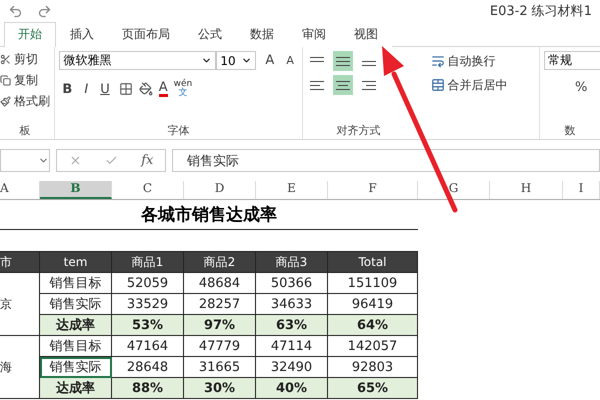  I want to click on insert-function-button: fx, so click(147, 160).